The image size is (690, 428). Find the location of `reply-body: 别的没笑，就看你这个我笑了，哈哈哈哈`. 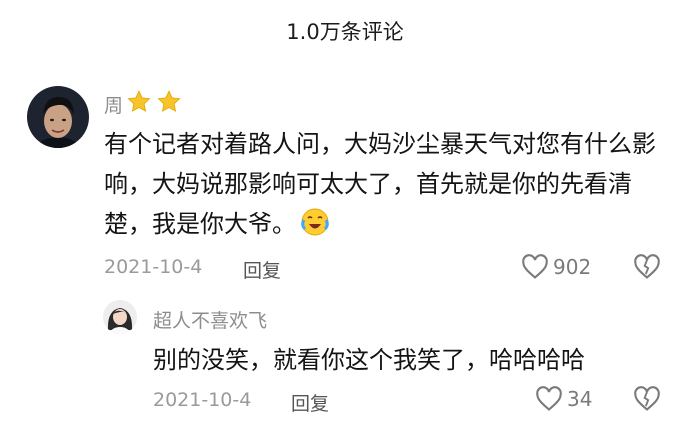

reply-body: 别的没笑，就看你这个我笑了，哈哈哈哈 is located at coordinates (403, 360).